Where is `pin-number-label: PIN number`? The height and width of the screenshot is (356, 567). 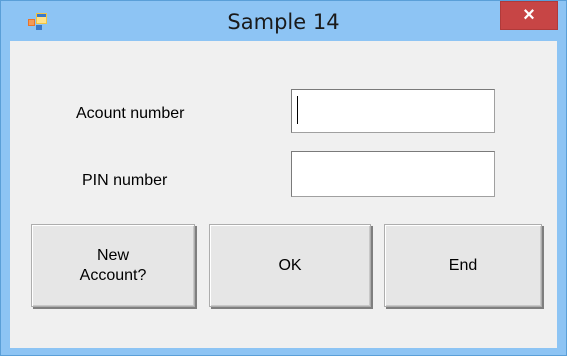 pin-number-label: PIN number is located at coordinates (125, 180).